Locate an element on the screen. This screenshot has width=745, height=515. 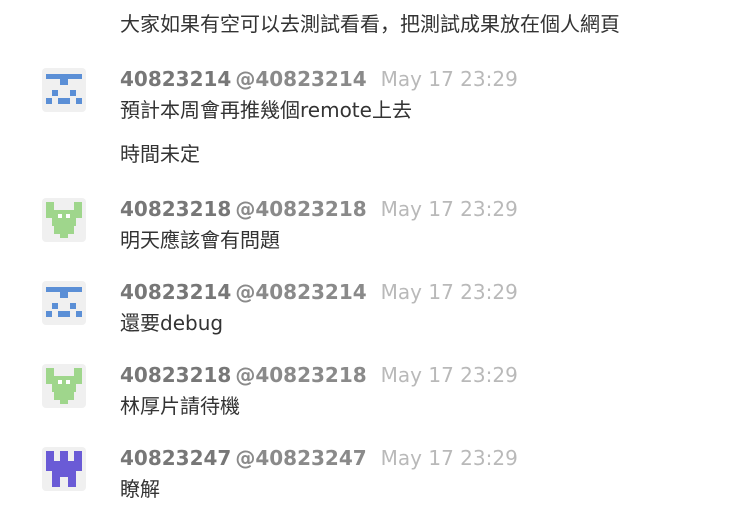
message-text: 還要debug is located at coordinates (172, 323).